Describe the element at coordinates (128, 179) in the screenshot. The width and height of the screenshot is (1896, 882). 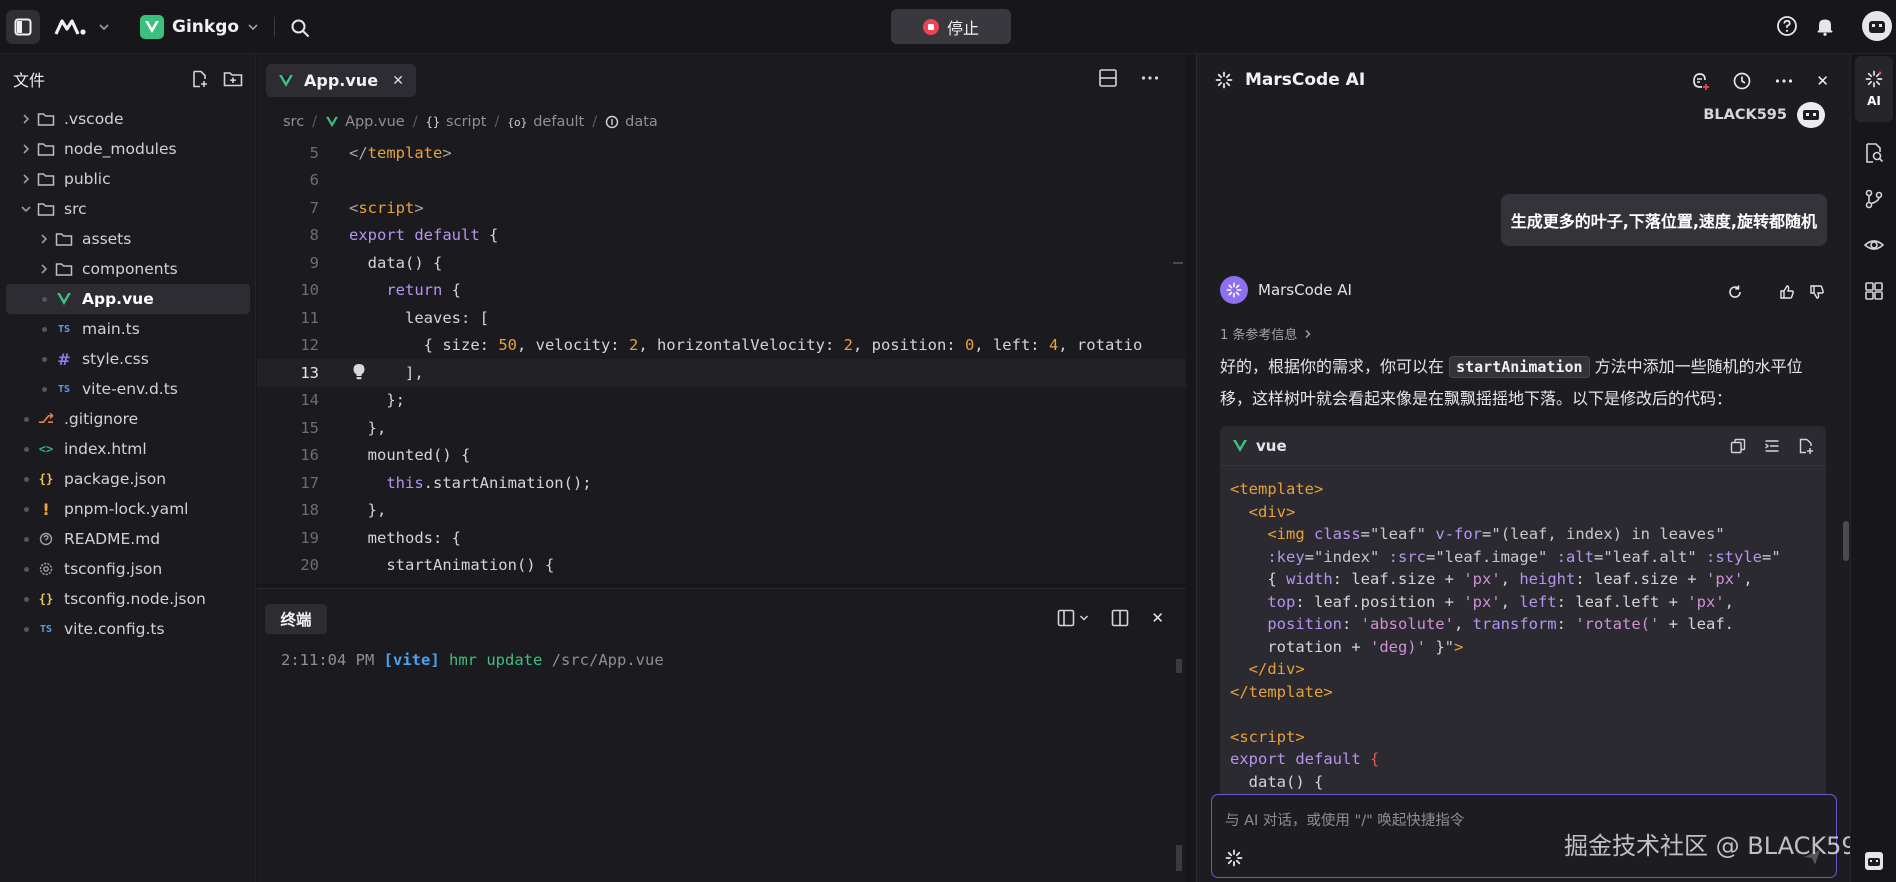
I see `tree-folder: public` at that location.